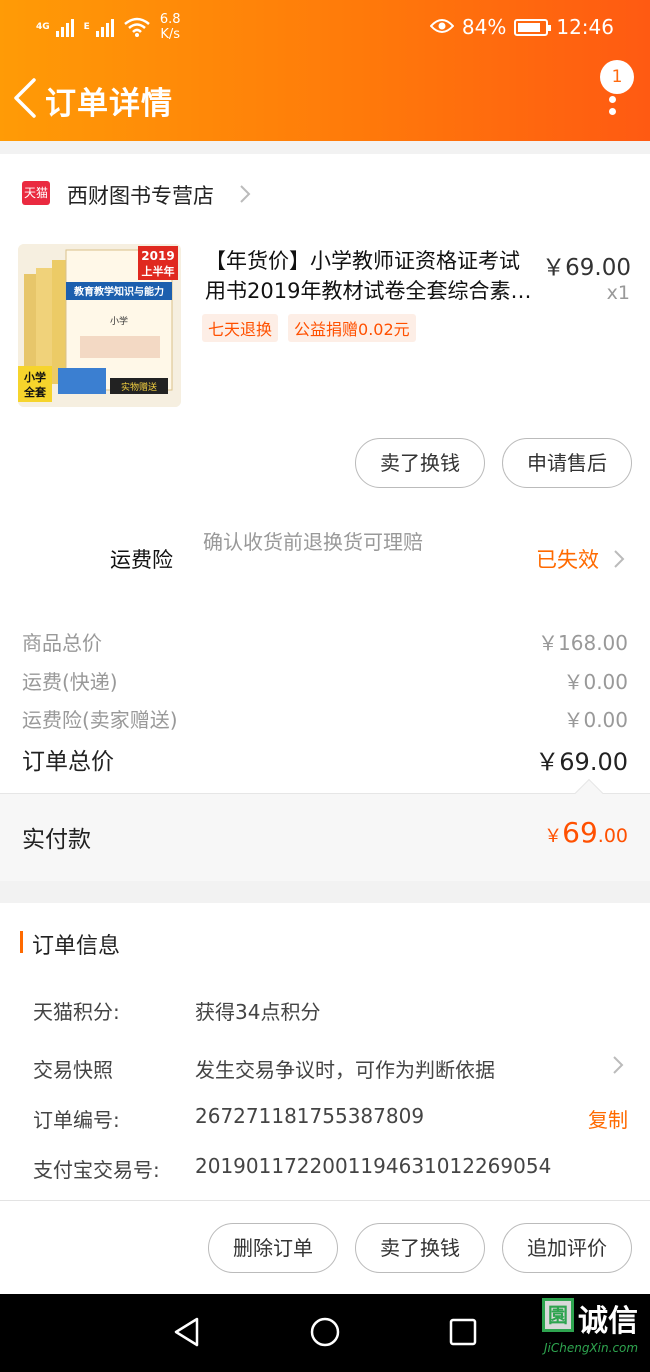 This screenshot has height=1372, width=650. Describe the element at coordinates (325, 1332) in the screenshot. I see `nav-home-icon` at that location.